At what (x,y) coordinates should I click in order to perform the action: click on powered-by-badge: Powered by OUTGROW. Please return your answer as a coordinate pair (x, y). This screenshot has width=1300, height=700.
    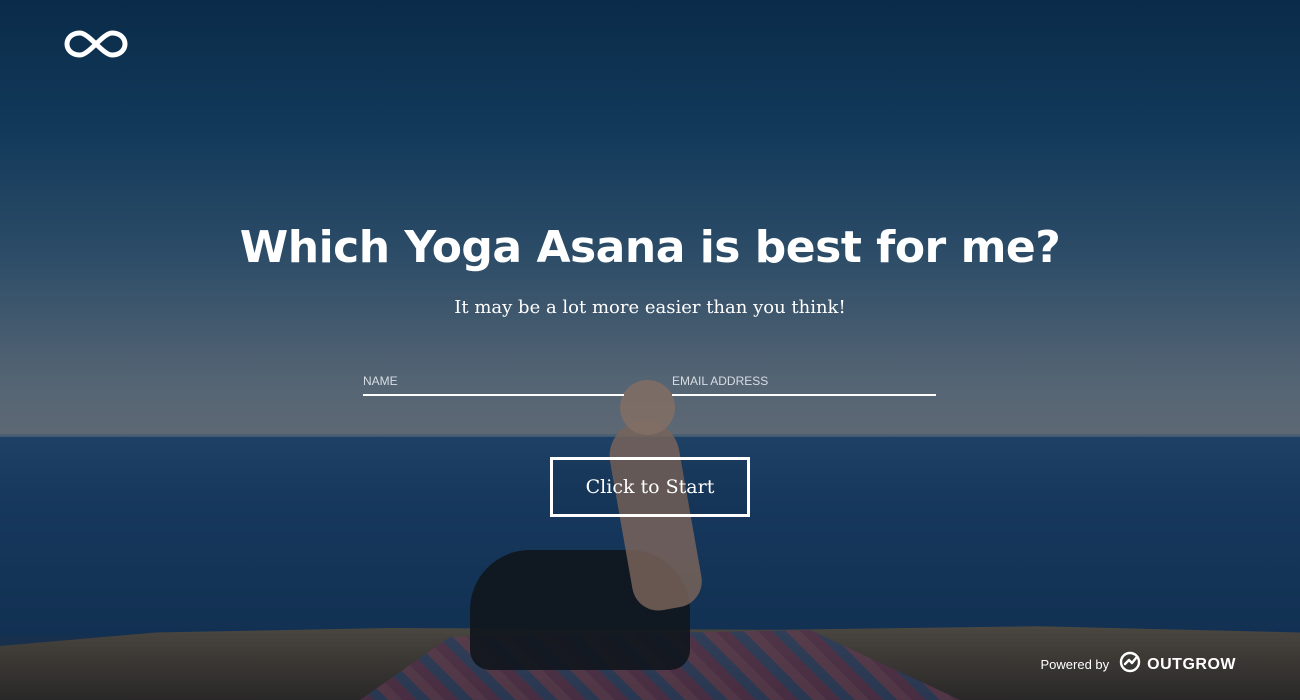
    Looking at the image, I should click on (1138, 664).